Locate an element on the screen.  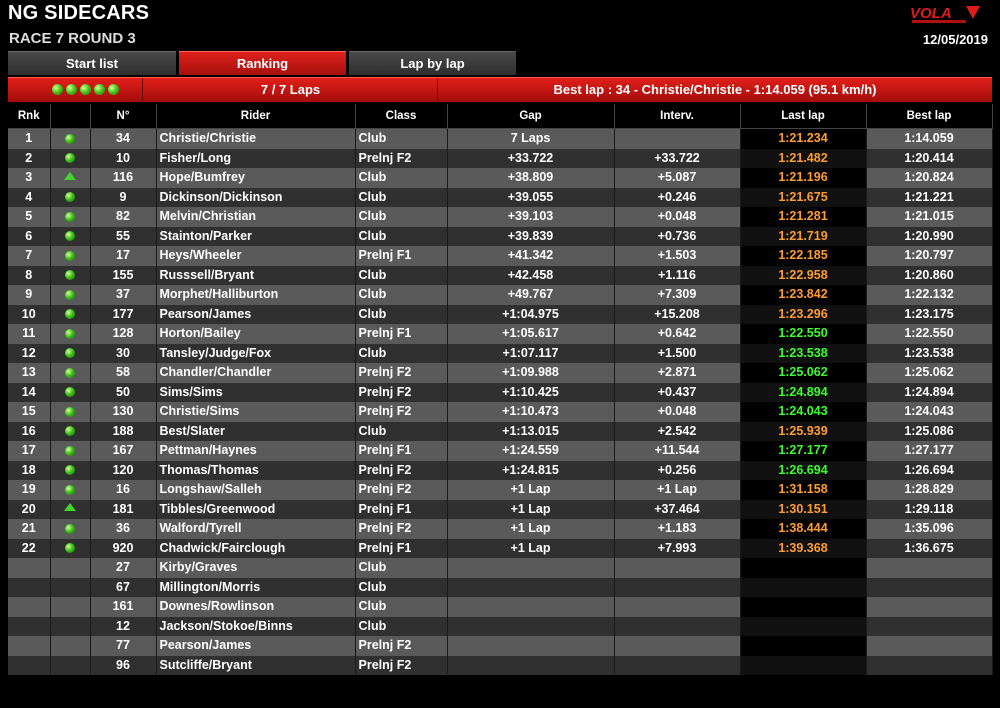
table-row: 67 Millington/Morris Club is located at coordinates (500, 587).